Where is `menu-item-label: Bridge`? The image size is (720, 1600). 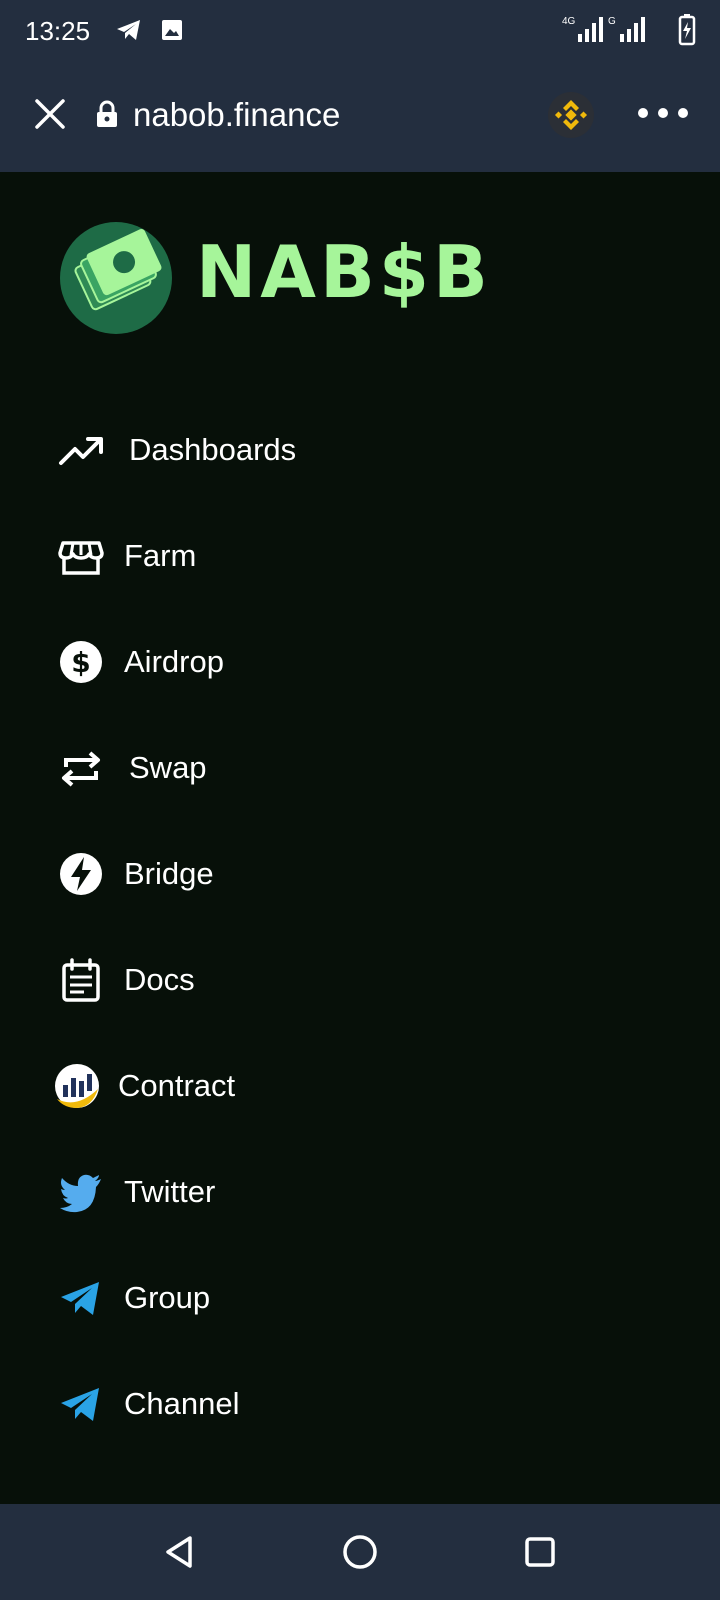 menu-item-label: Bridge is located at coordinates (169, 873).